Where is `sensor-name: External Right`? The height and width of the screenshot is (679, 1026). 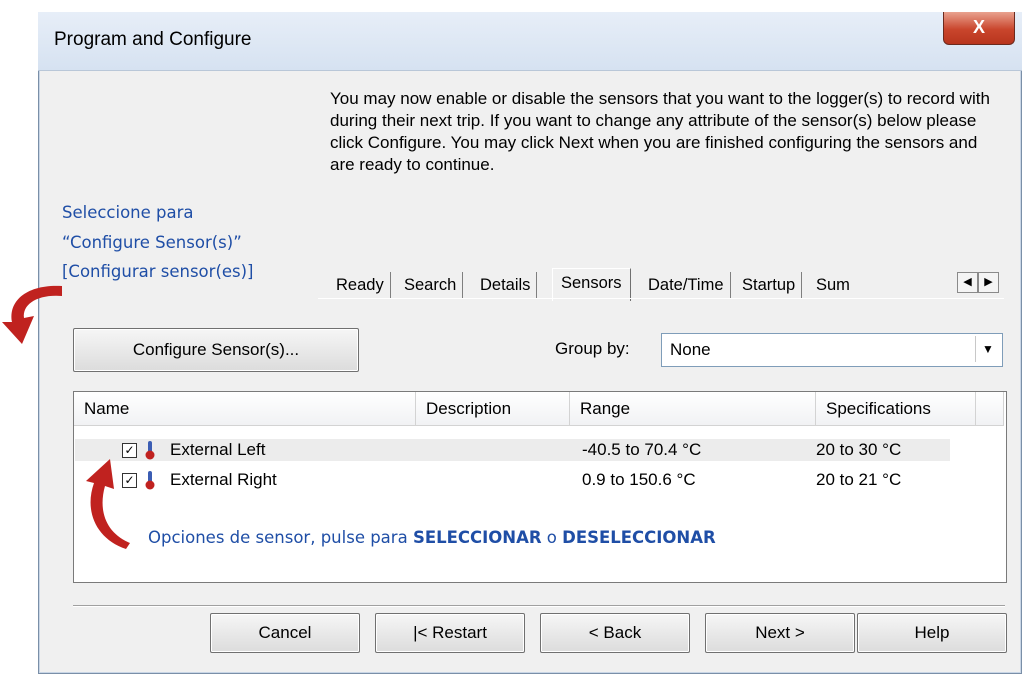
sensor-name: External Right is located at coordinates (223, 479).